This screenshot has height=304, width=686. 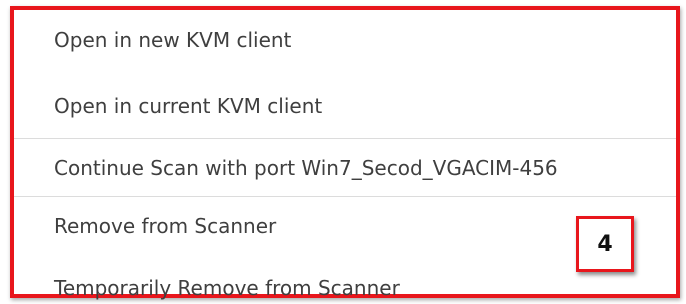 What do you see at coordinates (345, 288) in the screenshot?
I see `menu-item-temporarily-remove: Temporarily Remove from Scanner` at bounding box center [345, 288].